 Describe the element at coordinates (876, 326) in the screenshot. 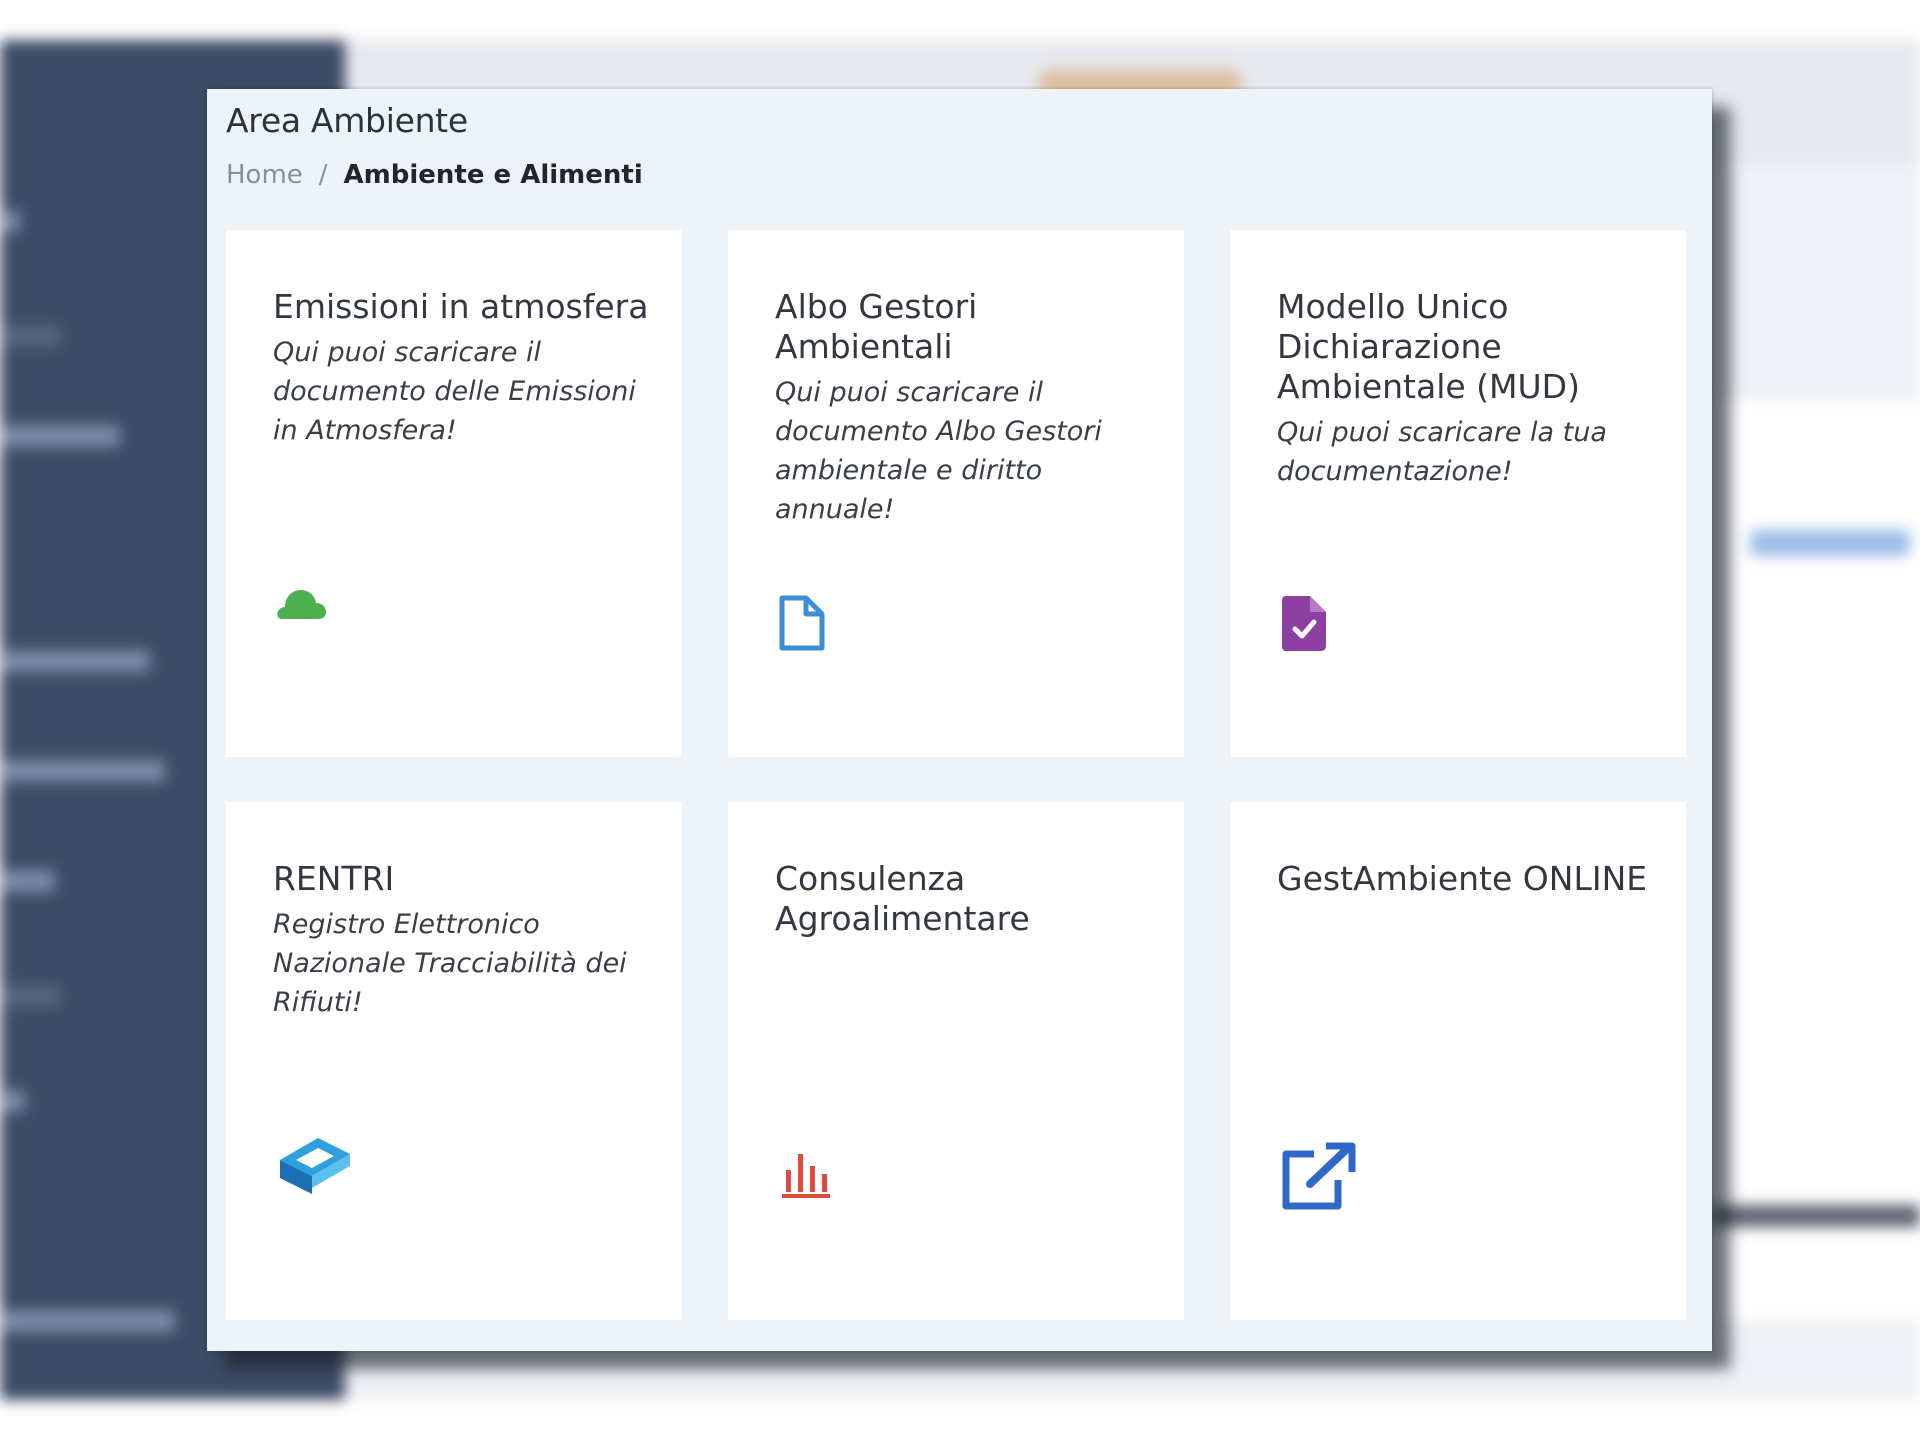

I see `card-title: Albo Gestori Ambientali` at that location.